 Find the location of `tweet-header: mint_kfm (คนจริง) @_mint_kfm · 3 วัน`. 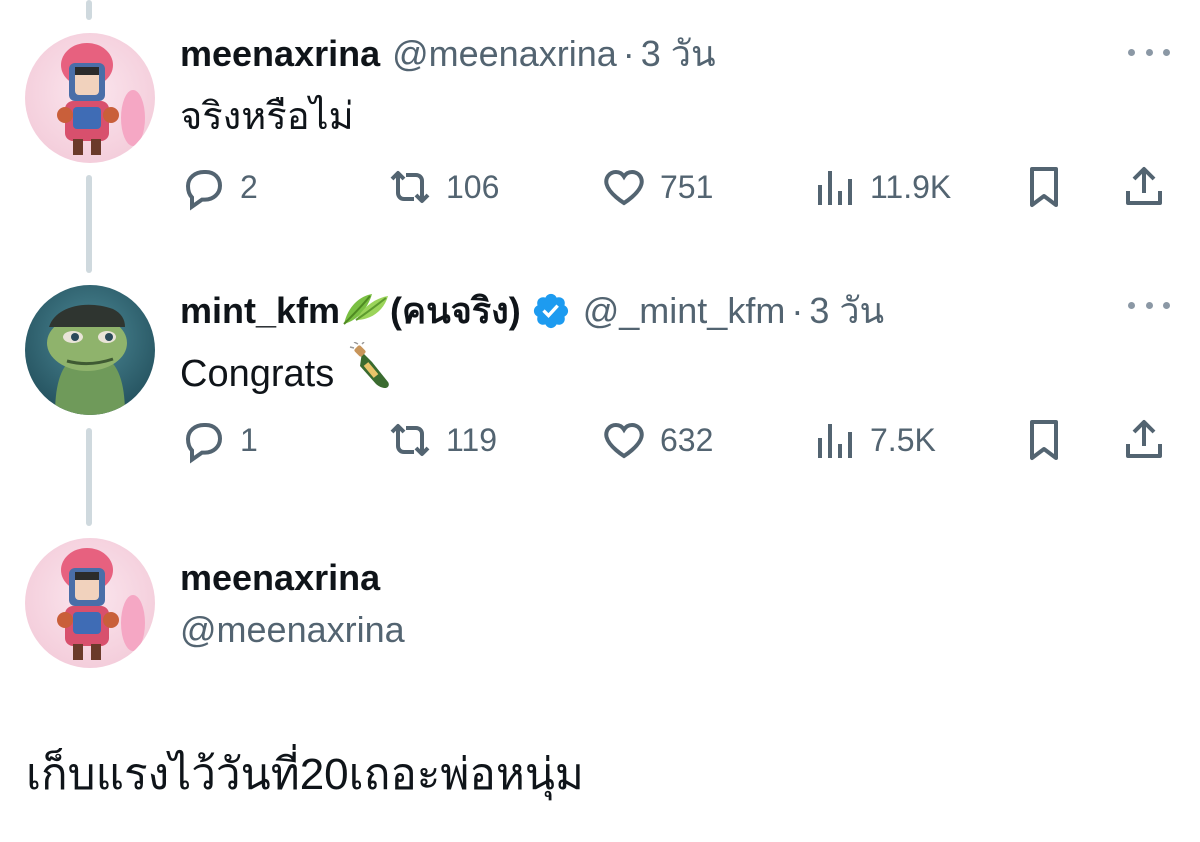

tweet-header: mint_kfm (คนจริง) @_mint_kfm · 3 วัน is located at coordinates (532, 311).